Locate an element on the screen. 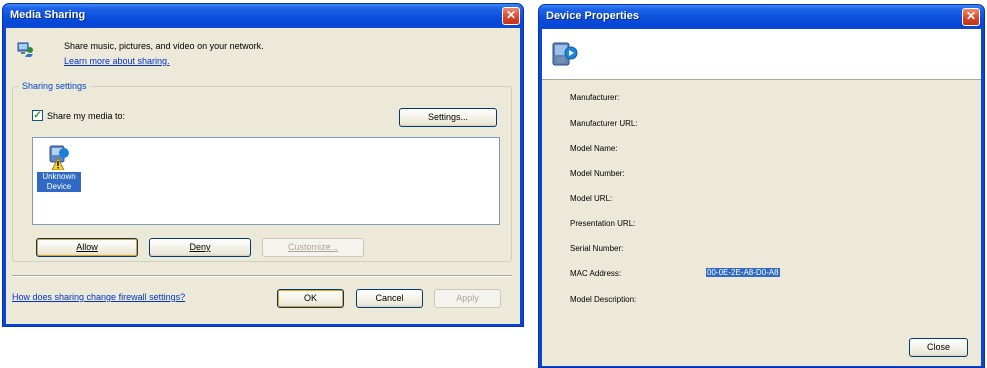 This screenshot has height=368, width=987. manufacturer-url-label: Manufacturer URL: is located at coordinates (604, 123).